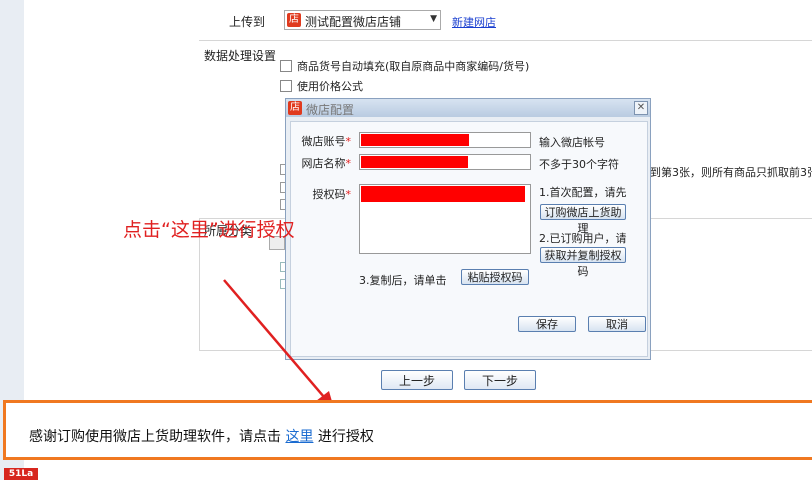  What do you see at coordinates (155, 437) in the screenshot?
I see `banner-text-before: 感谢订购使用微店上货助理软件，请点击` at bounding box center [155, 437].